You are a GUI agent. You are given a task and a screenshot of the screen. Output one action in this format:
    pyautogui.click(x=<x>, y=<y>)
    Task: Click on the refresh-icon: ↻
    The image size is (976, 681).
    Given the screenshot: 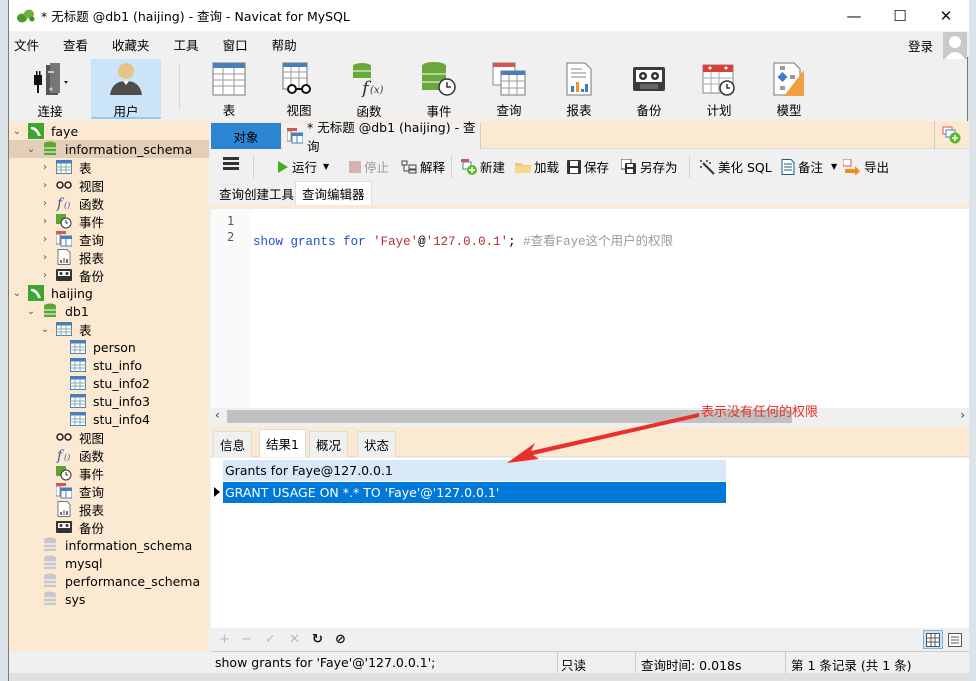 What is the action you would take?
    pyautogui.click(x=317, y=639)
    